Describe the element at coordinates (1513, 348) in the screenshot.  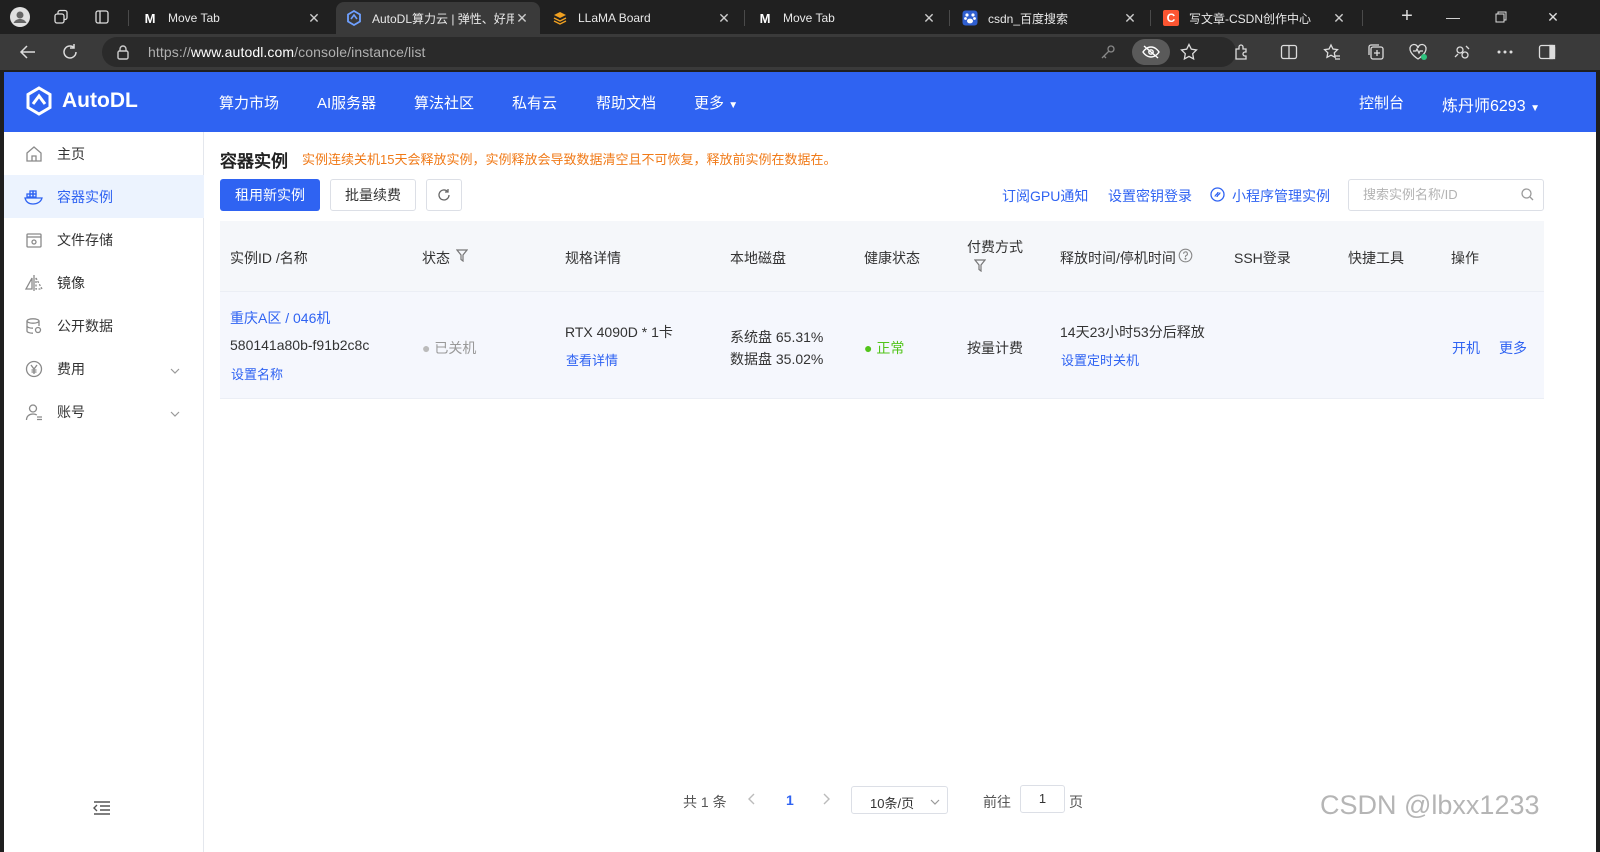
I see `more-actions-link: 更多` at that location.